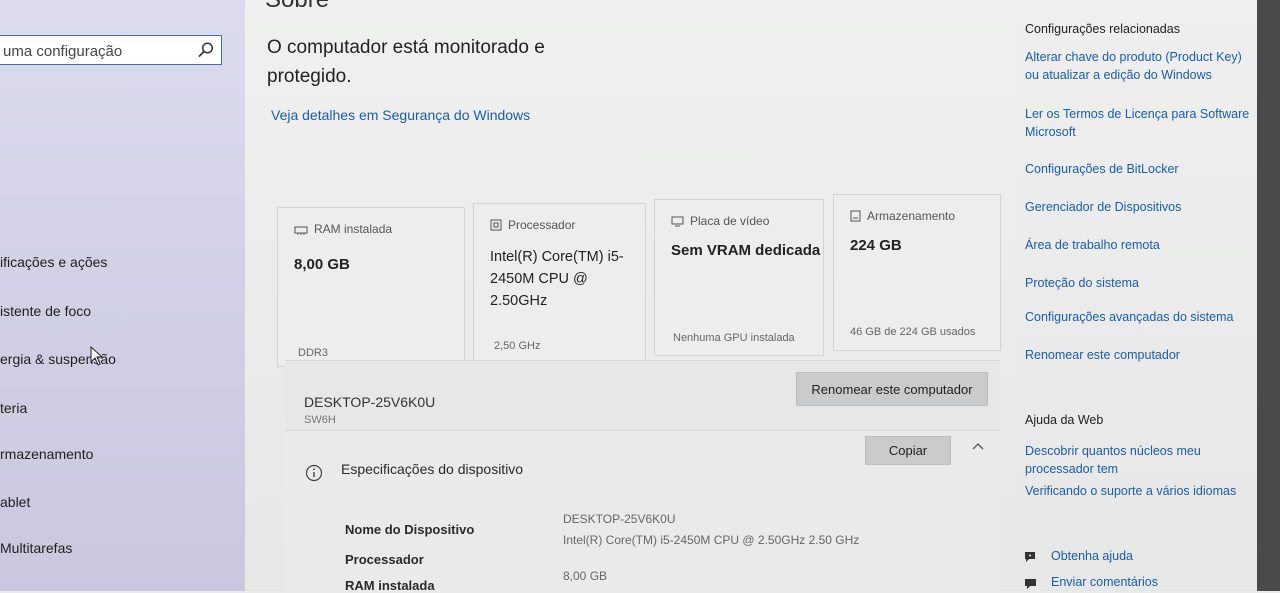 The width and height of the screenshot is (1280, 593). I want to click on spec-label-processor: Processador, so click(384, 559).